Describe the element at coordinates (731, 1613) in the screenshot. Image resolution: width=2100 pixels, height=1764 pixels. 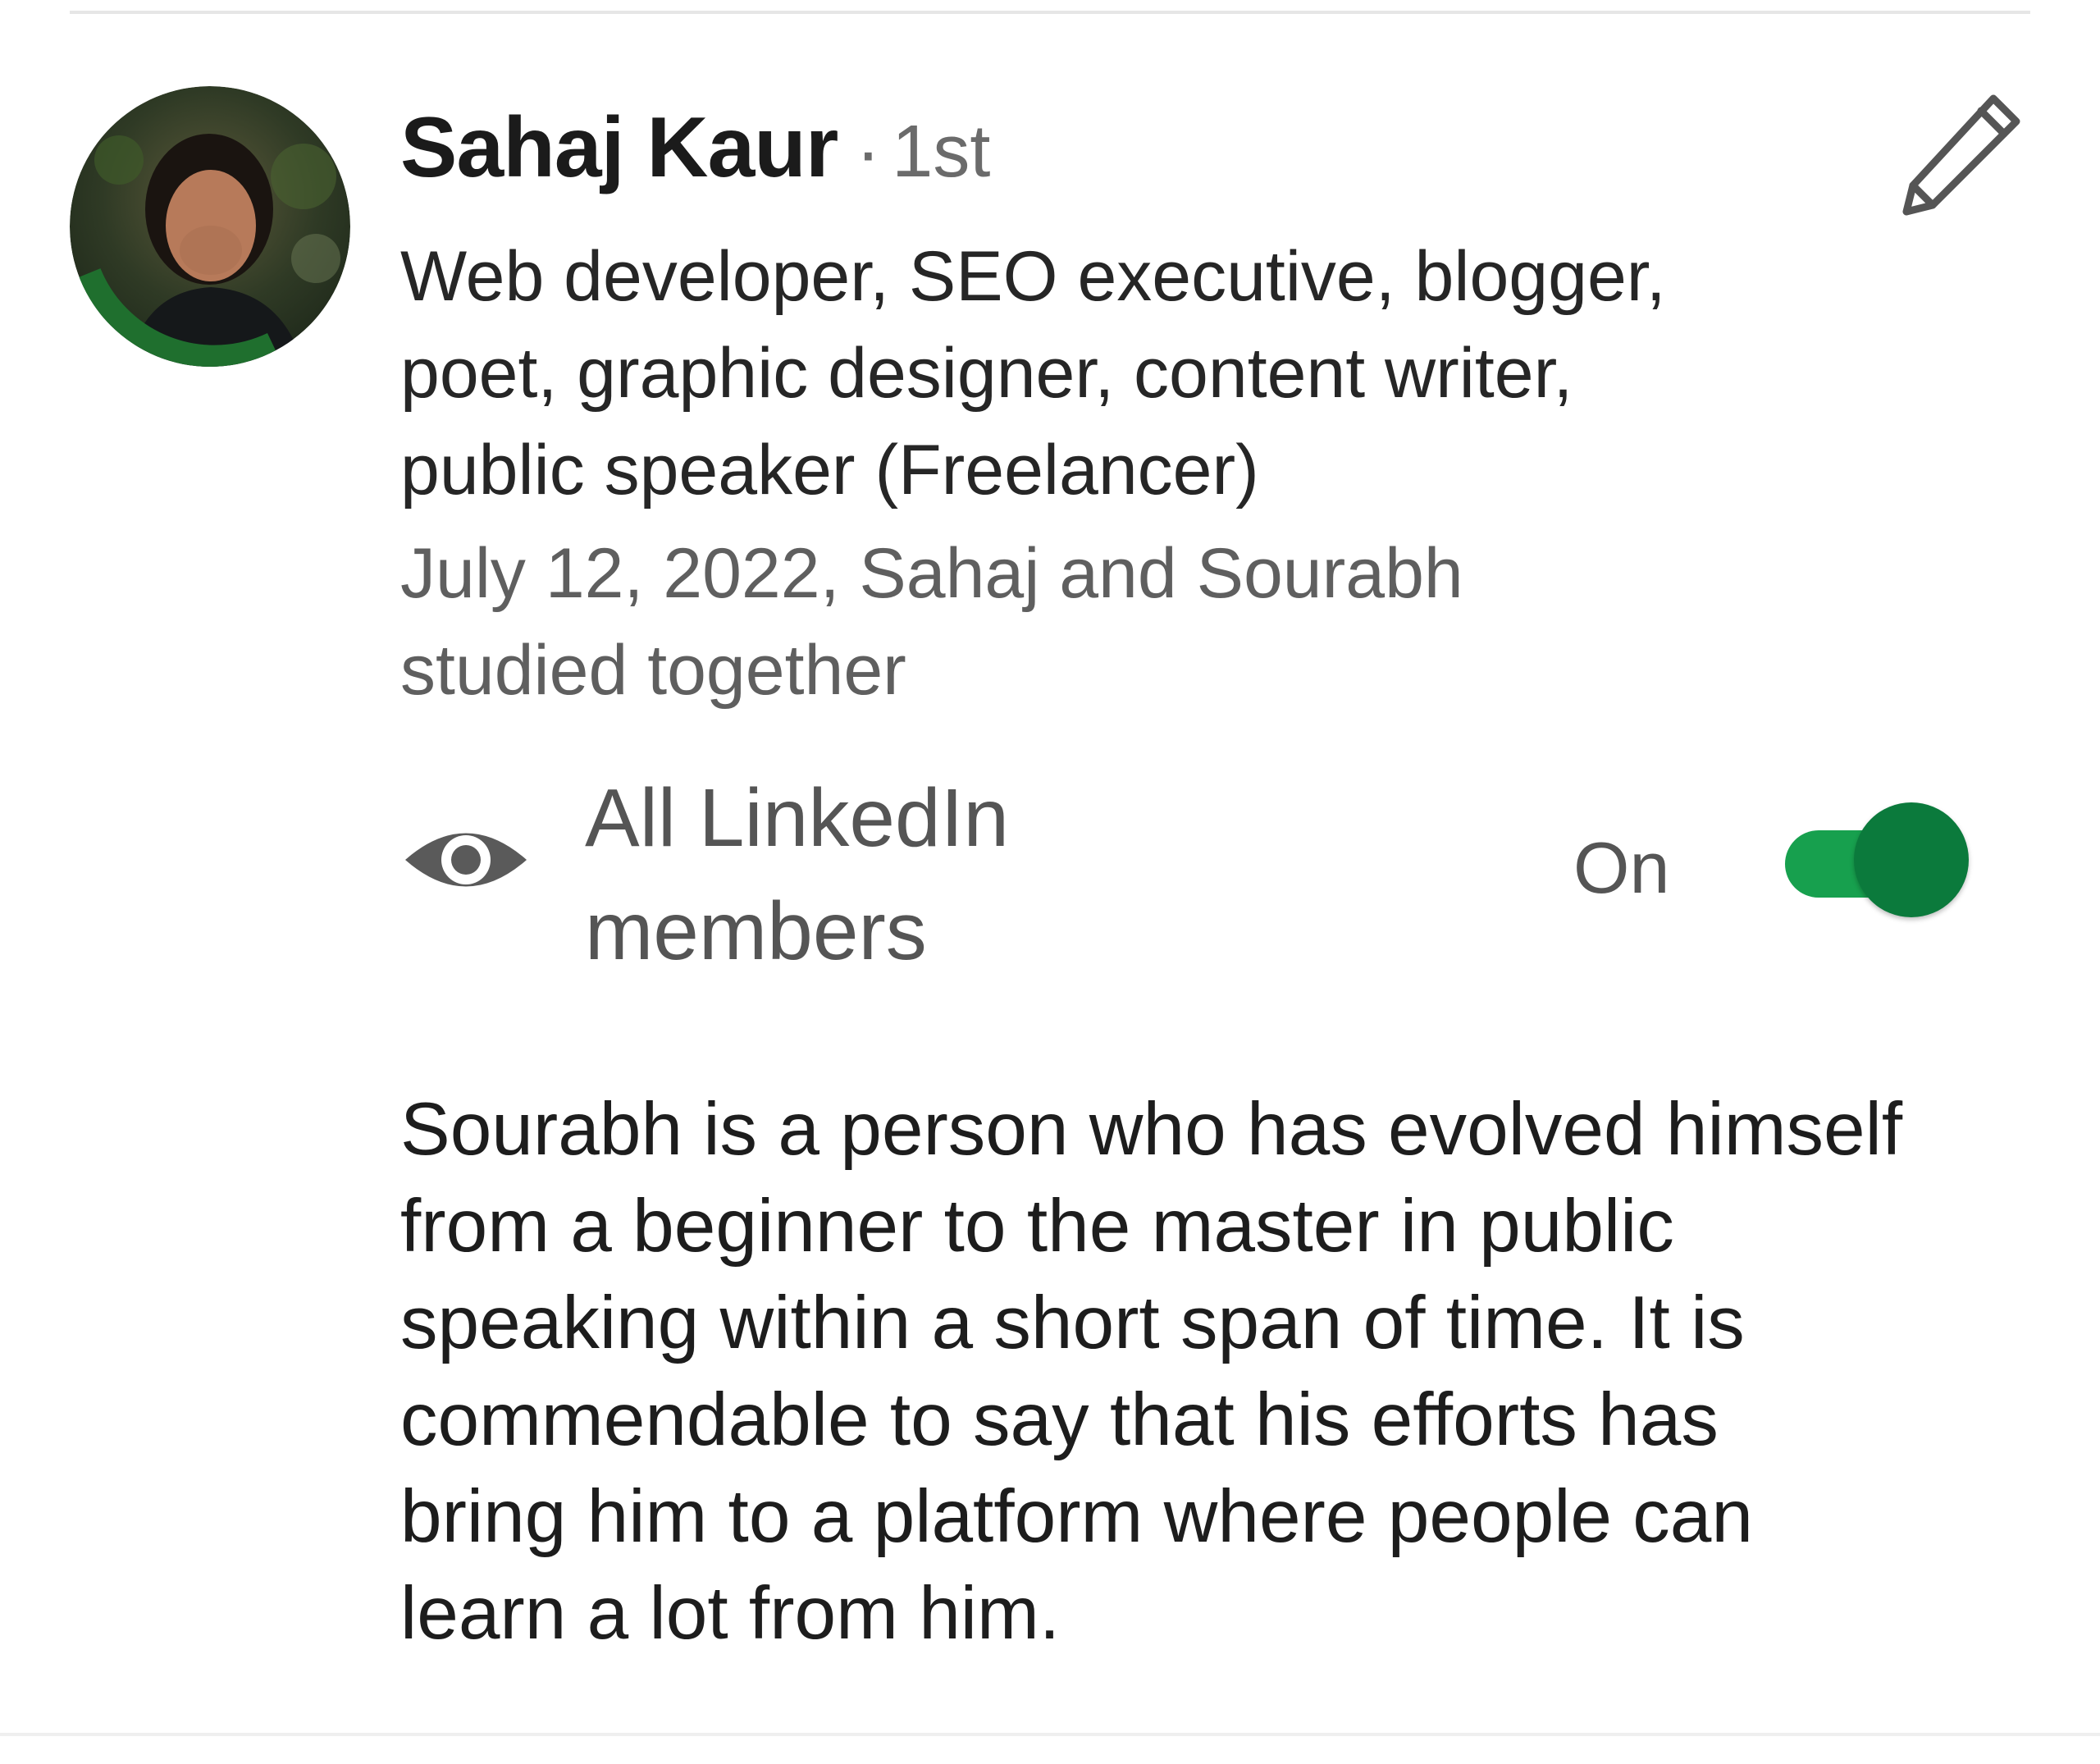
I see `recommendation-line: learn a lot from him.` at that location.